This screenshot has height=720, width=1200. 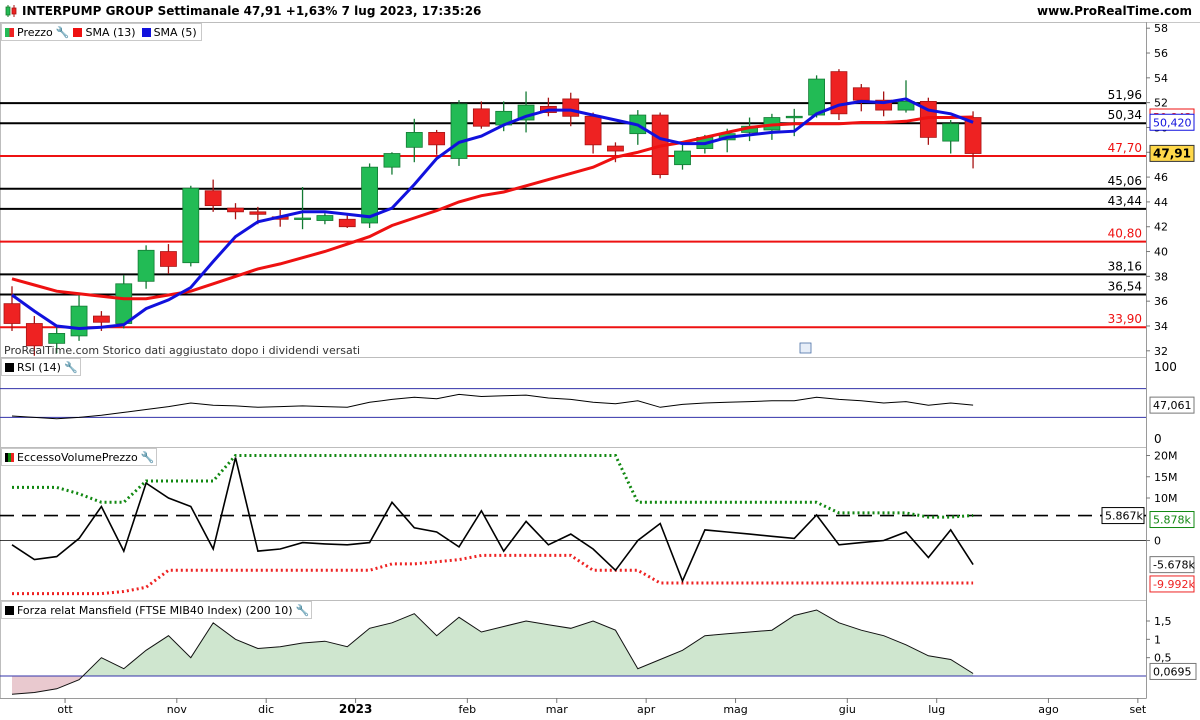 I want to click on rsi-line, so click(x=492, y=406).